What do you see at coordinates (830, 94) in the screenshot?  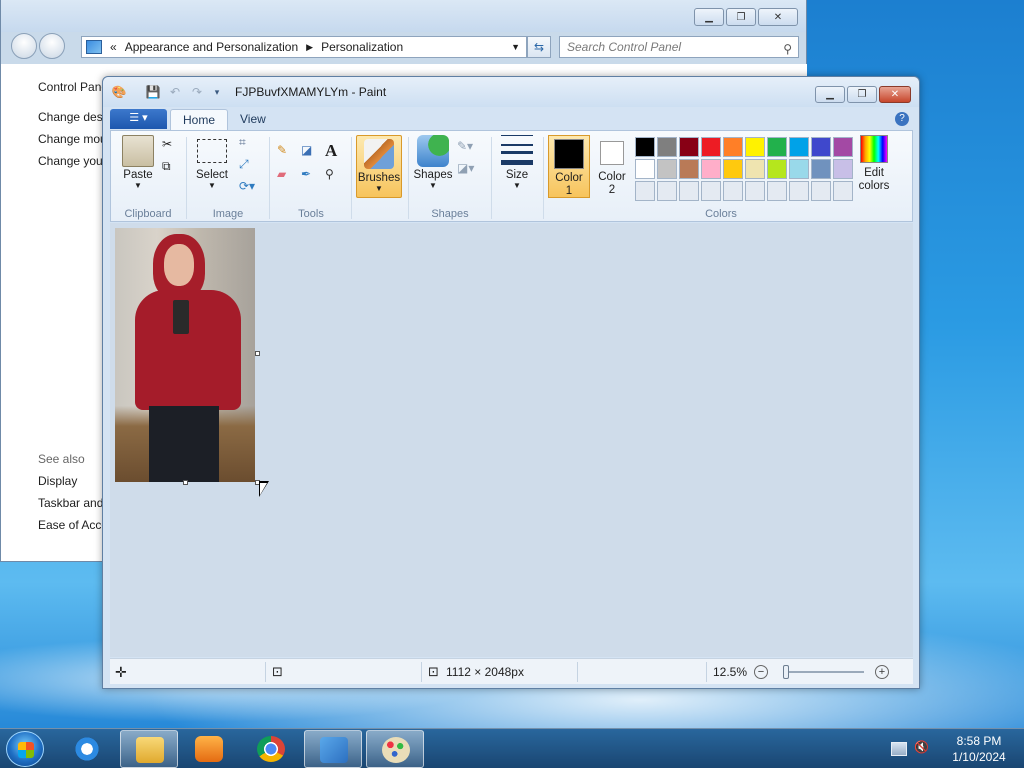 I see `paint-minimize-button: ▁` at bounding box center [830, 94].